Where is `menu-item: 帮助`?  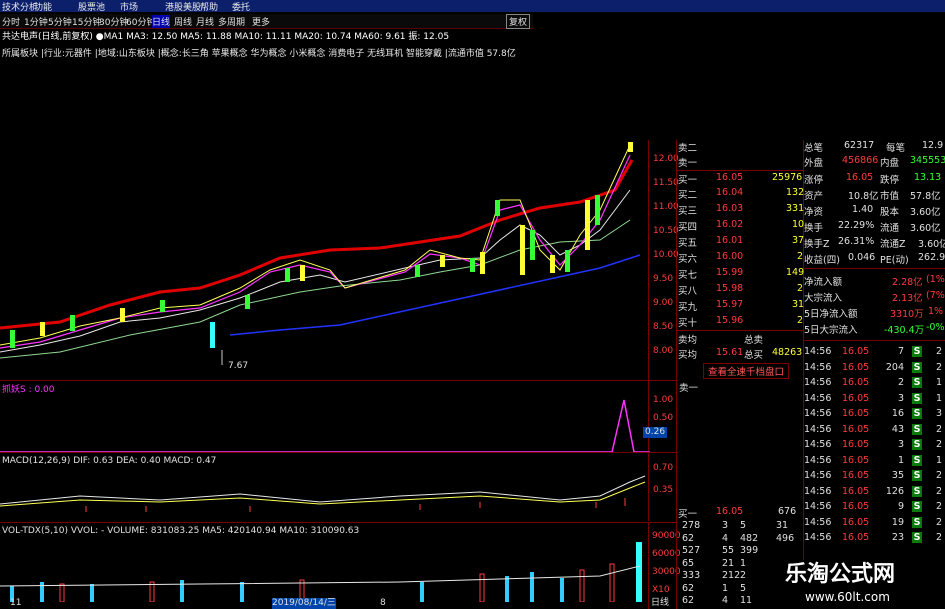 menu-item: 帮助 is located at coordinates (209, 6).